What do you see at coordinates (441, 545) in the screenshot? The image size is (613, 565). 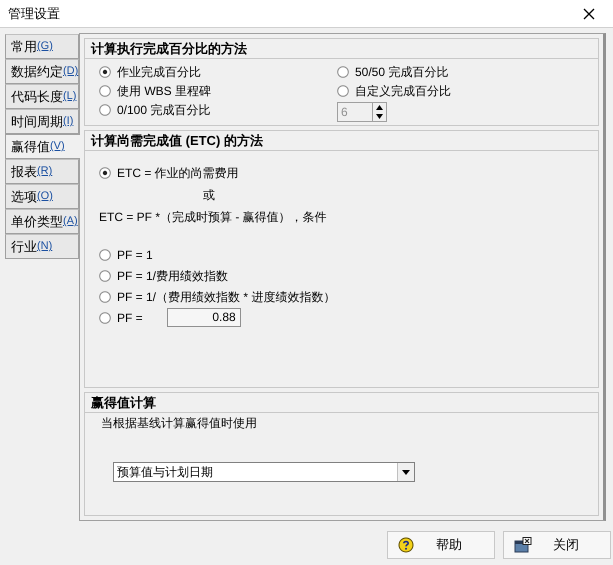 I see `help-button: 帮助` at bounding box center [441, 545].